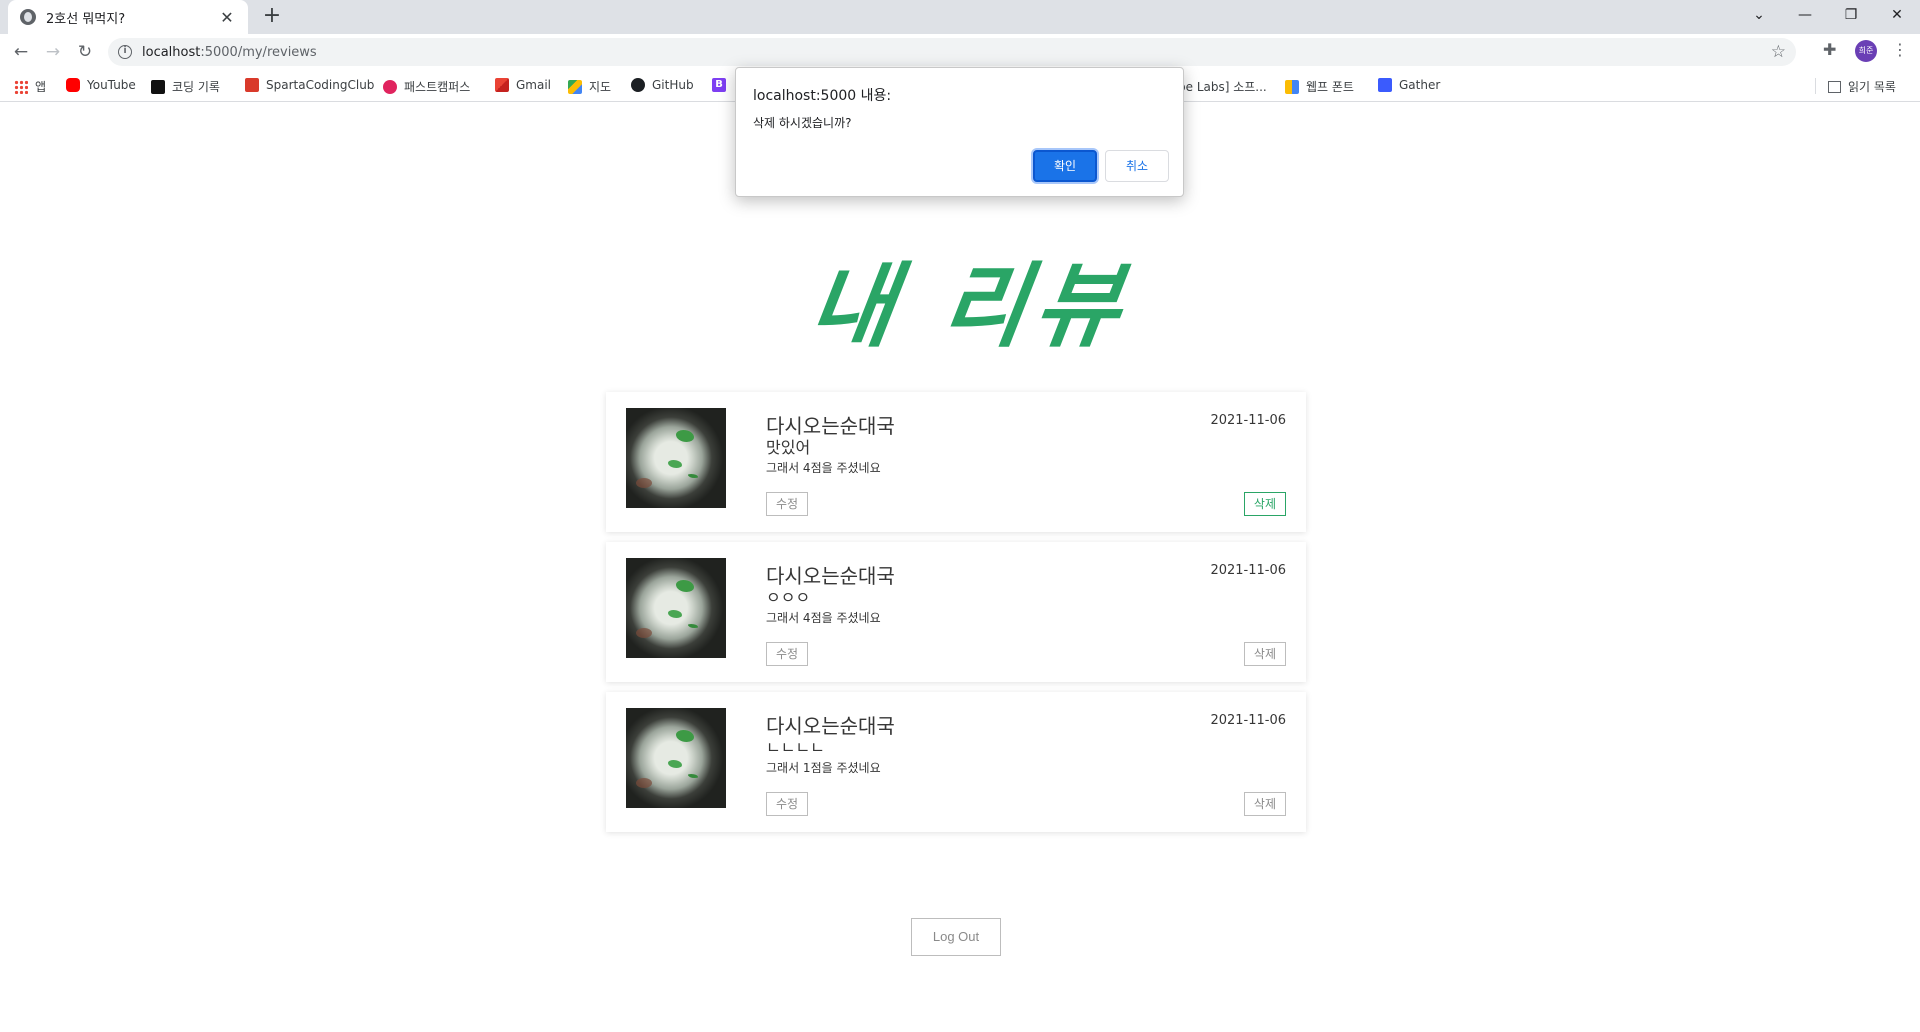 This screenshot has height=1032, width=1920. What do you see at coordinates (823, 768) in the screenshot?
I see `review-score: 그래서 1점을 주셨네요` at bounding box center [823, 768].